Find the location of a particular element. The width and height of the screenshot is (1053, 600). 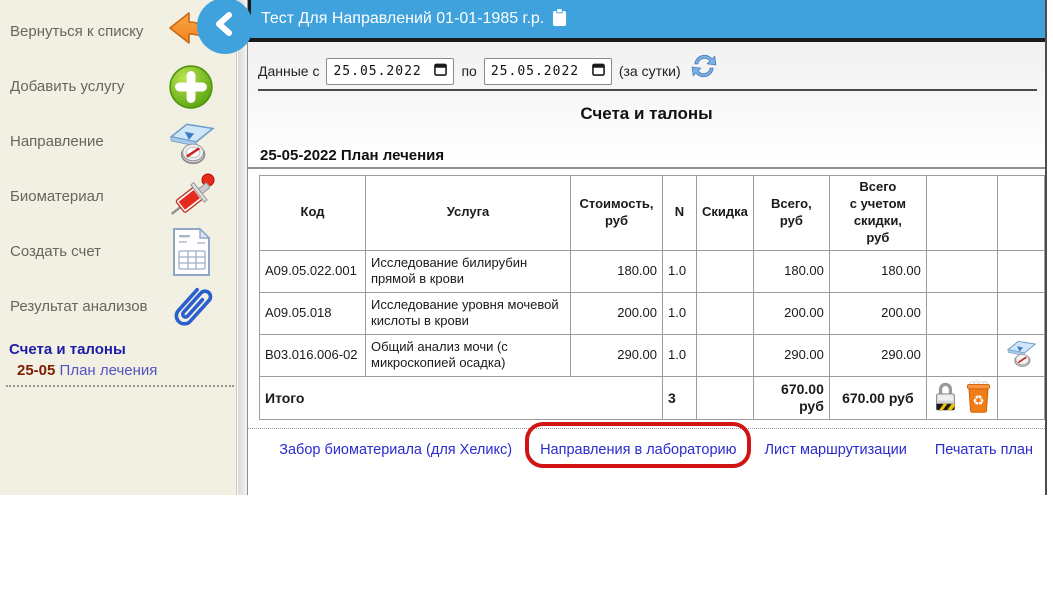

col-header-actions is located at coordinates (961, 213).